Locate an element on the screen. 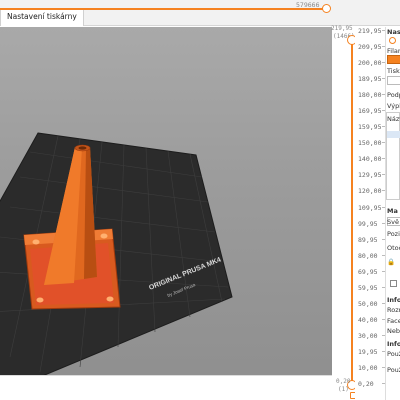 This screenshot has width=400, height=400. size-label: Rozm is located at coordinates (393, 310).